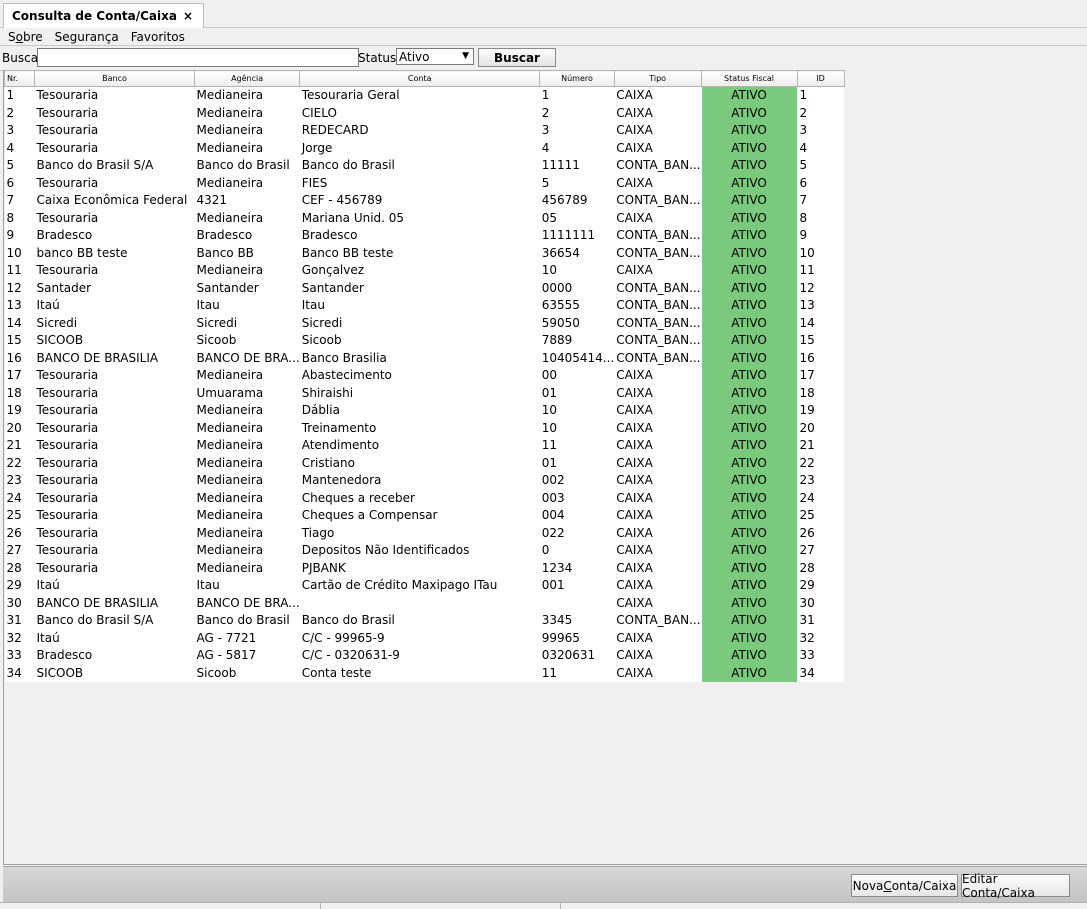  Describe the element at coordinates (821, 253) in the screenshot. I see `cell-id: 10` at that location.